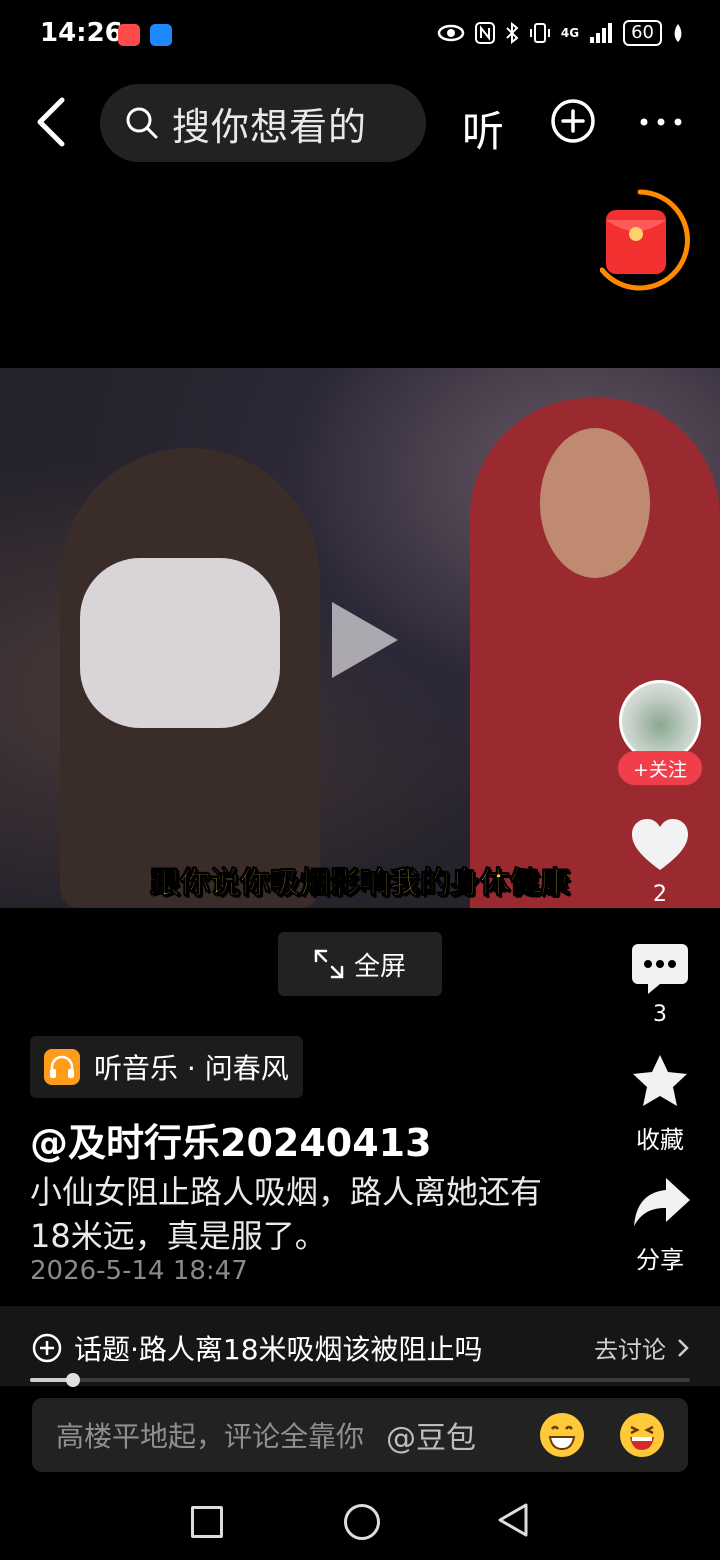 The image size is (720, 1560). I want to click on home-button, so click(362, 1522).